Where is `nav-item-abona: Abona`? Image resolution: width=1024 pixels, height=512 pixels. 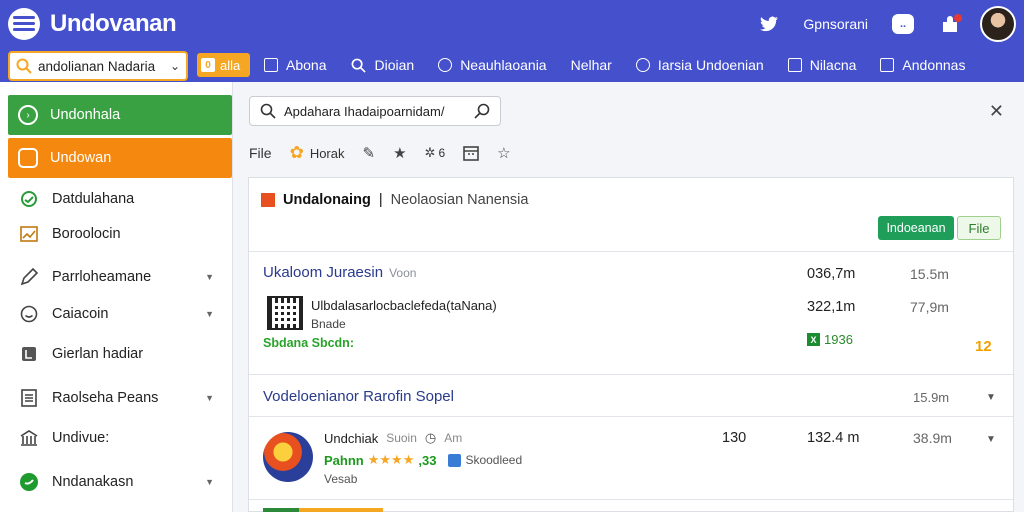 nav-item-abona: Abona is located at coordinates (295, 65).